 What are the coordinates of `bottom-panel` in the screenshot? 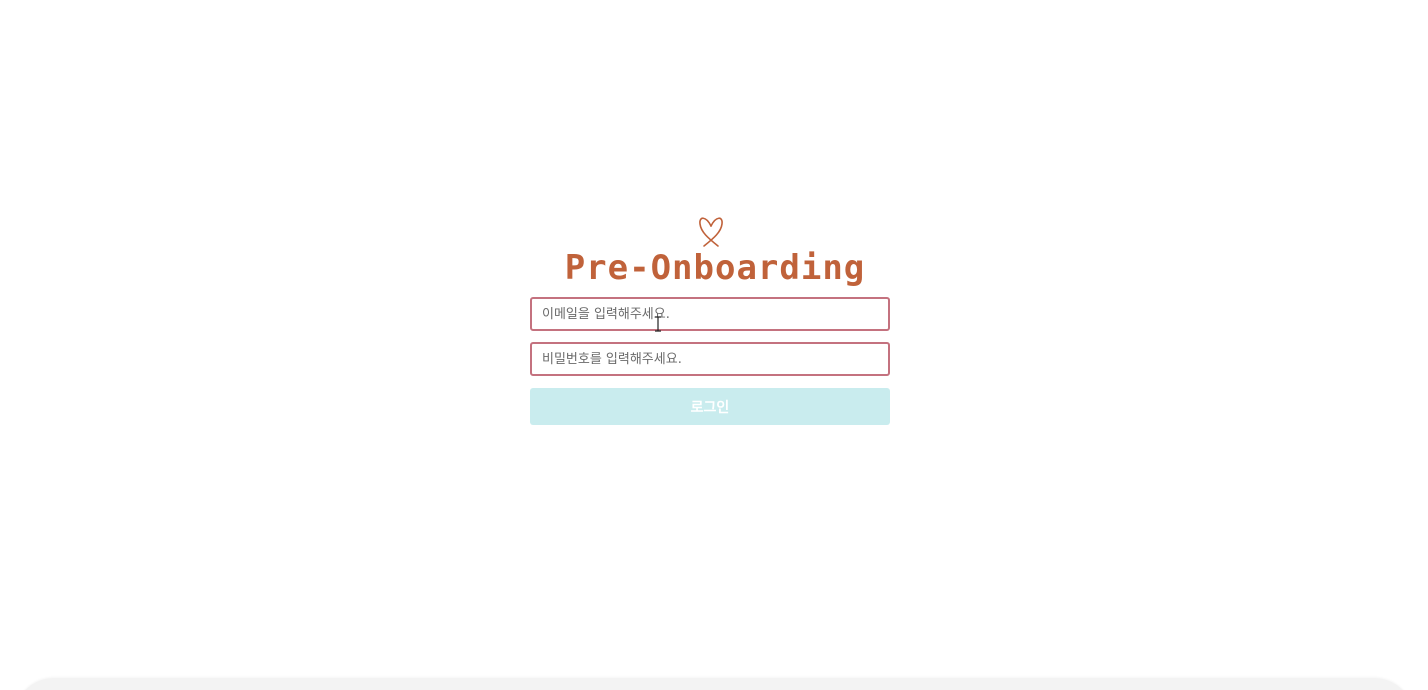 It's located at (714, 684).